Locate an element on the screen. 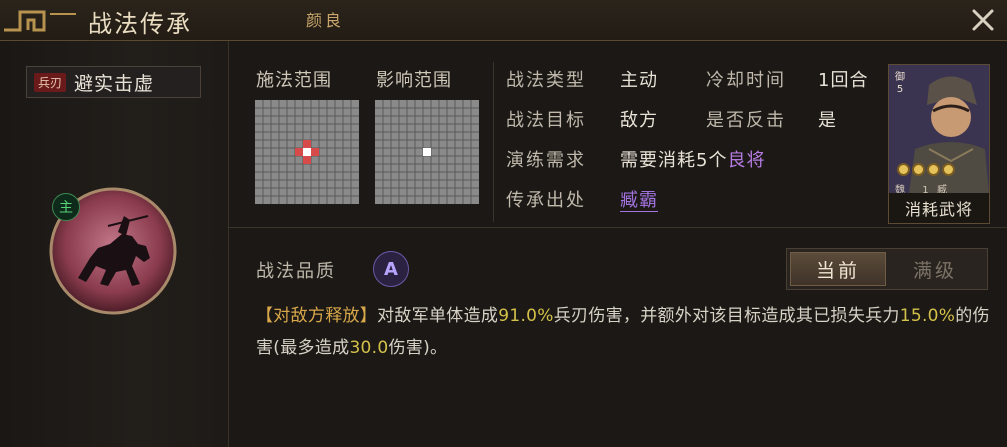 This screenshot has height=447, width=1007. source-label: 传承出处 is located at coordinates (546, 200).